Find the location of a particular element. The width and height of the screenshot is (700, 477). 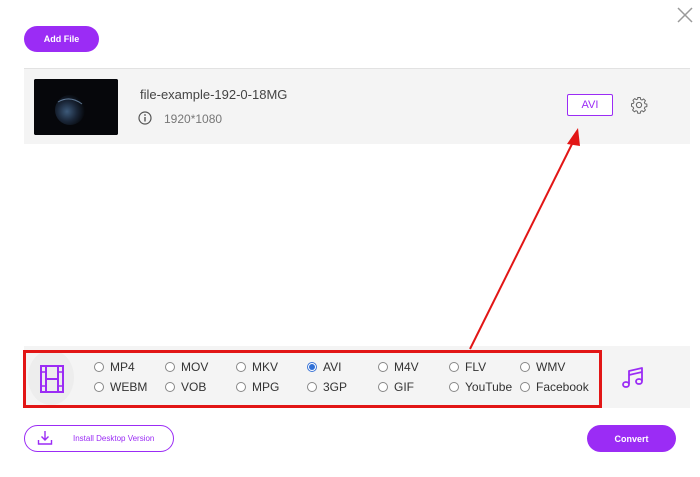

output-format-button: AVI is located at coordinates (590, 105).